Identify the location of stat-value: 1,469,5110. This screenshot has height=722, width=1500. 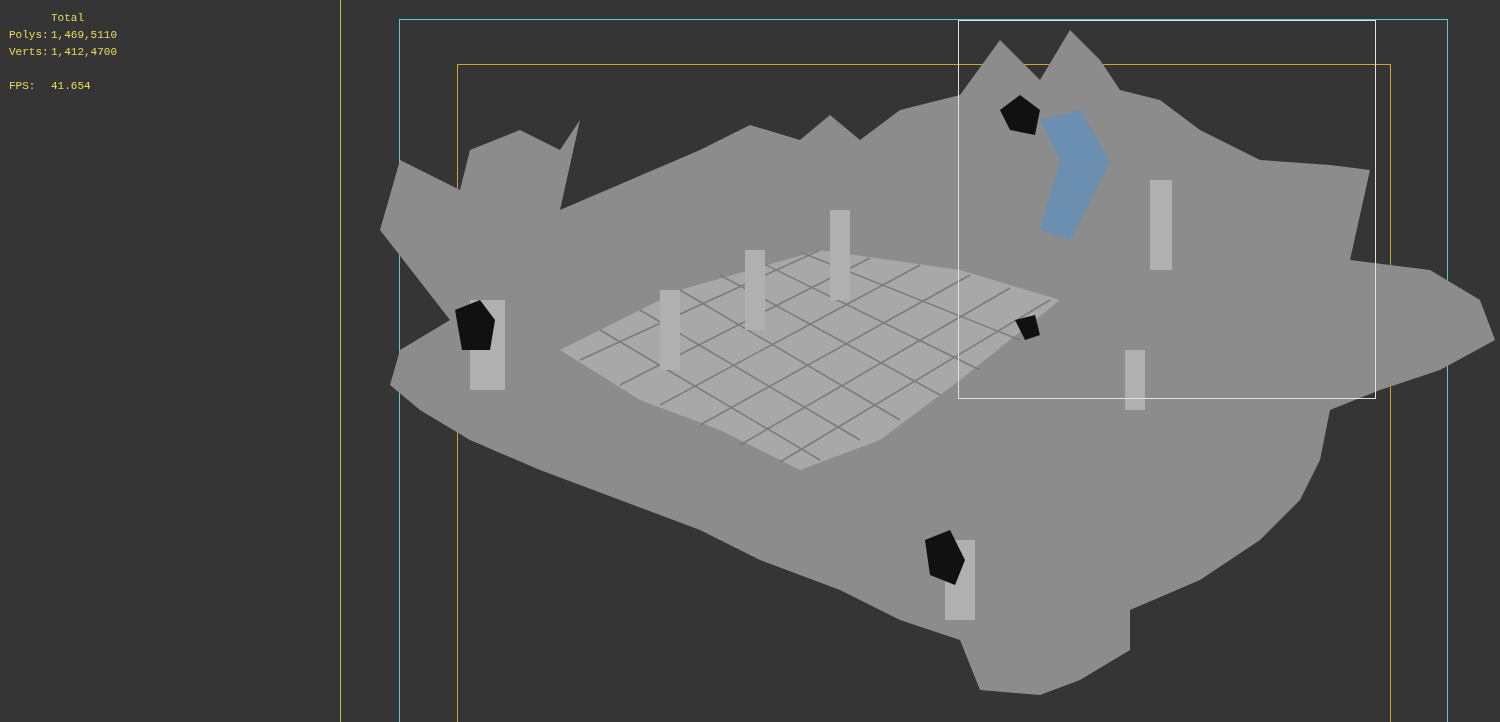
(84, 35).